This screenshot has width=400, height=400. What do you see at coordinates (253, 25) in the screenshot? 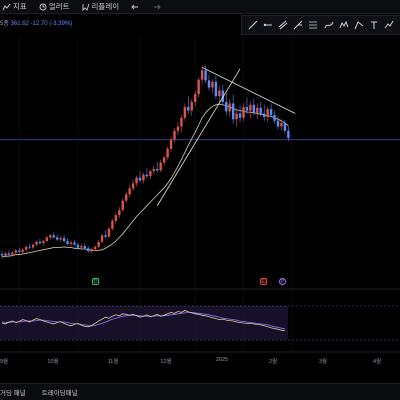
I see `trend-line-icon` at bounding box center [253, 25].